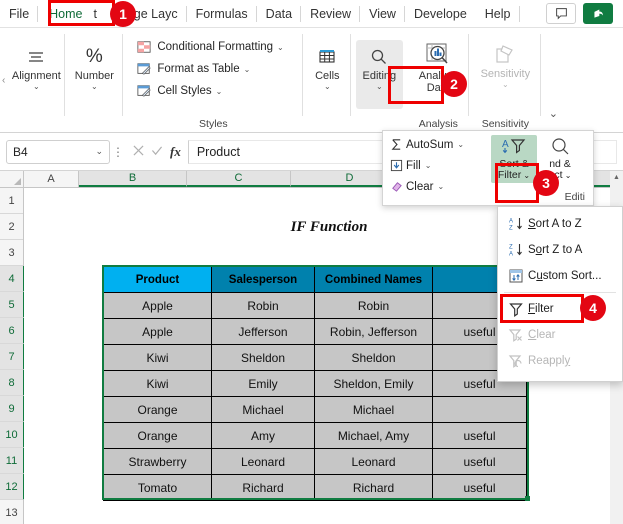 The image size is (623, 524). Describe the element at coordinates (94, 66) in the screenshot. I see `number-button: % Number ⌄` at that location.